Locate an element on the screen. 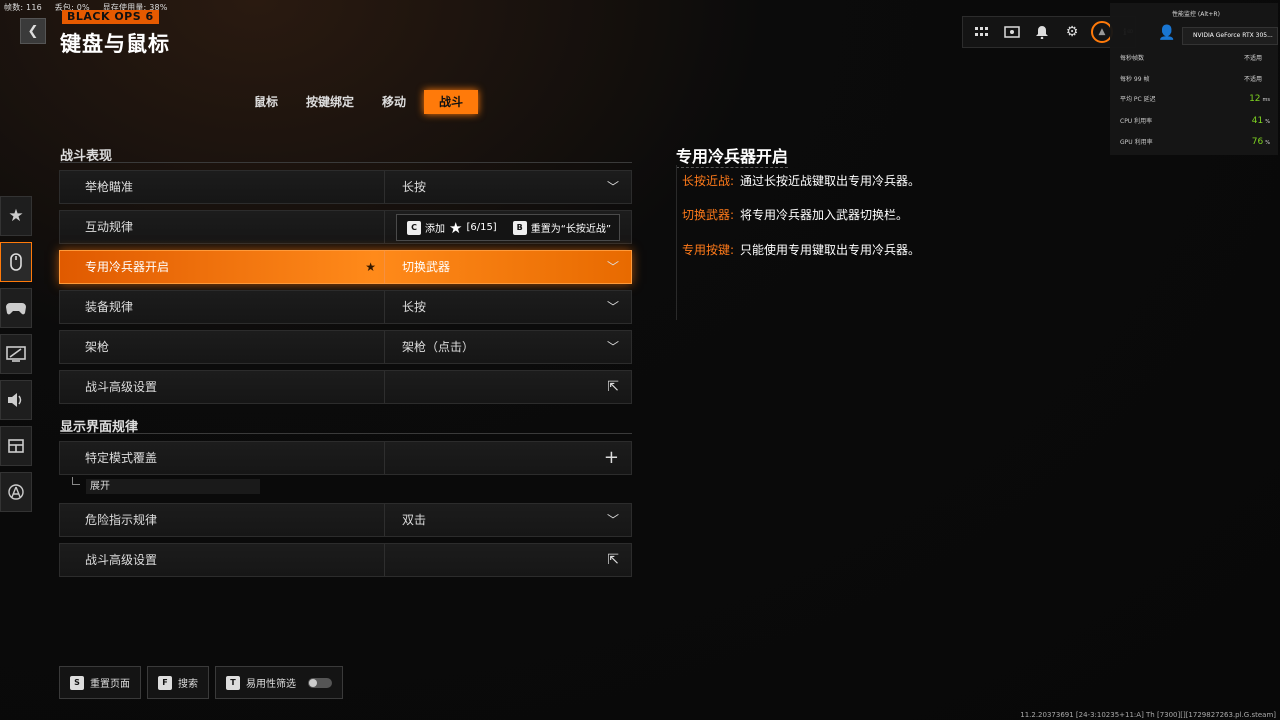 The width and height of the screenshot is (1280, 720). key-prompt-f: F is located at coordinates (165, 682).